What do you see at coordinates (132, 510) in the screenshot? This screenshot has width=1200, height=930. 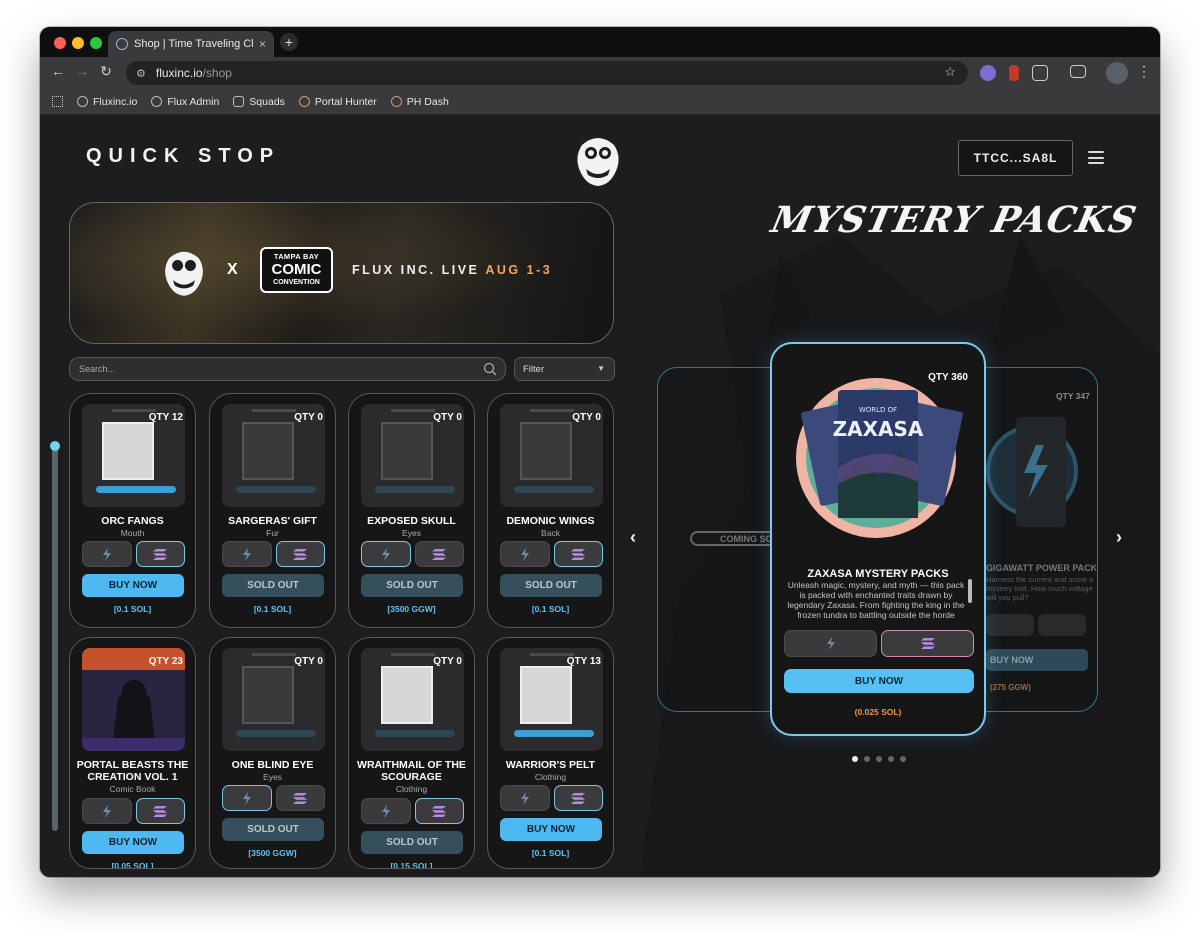 I see `product-card: QTY 12 ORC FANGS Mouth BUY NOW [0.1 SOL]` at bounding box center [132, 510].